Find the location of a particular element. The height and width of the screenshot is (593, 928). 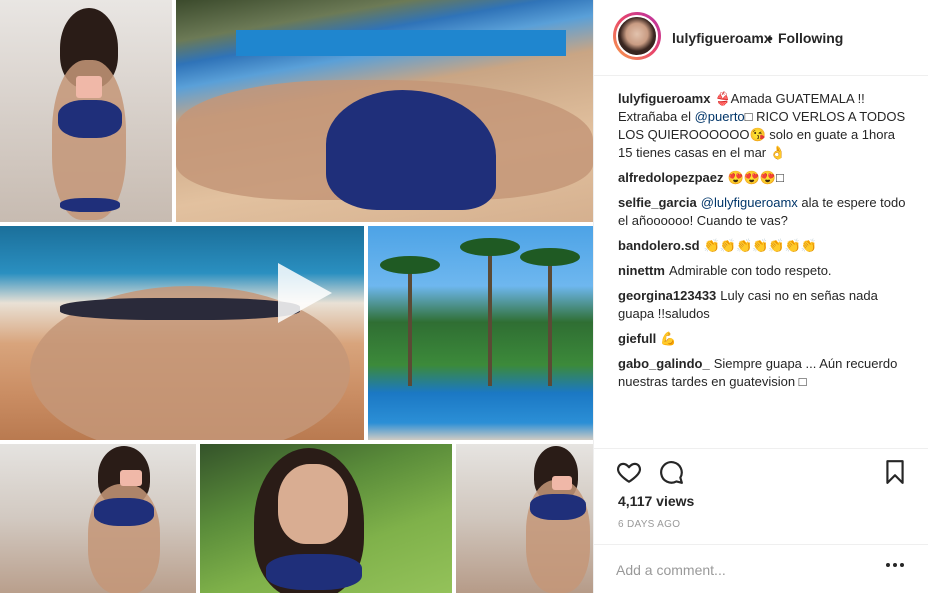

comment-username: georgina123433 is located at coordinates (667, 295).